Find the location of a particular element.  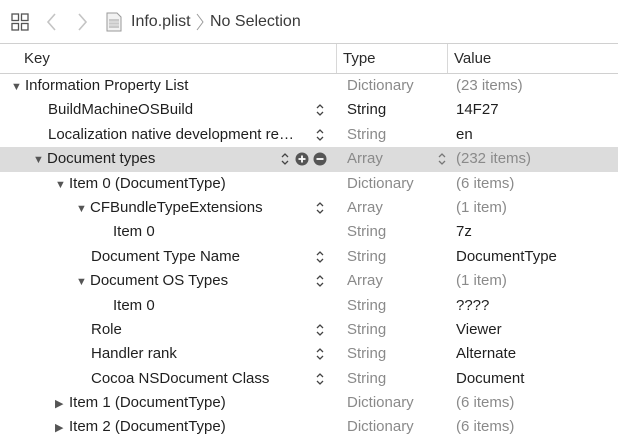

row-value: 7z is located at coordinates (464, 232).